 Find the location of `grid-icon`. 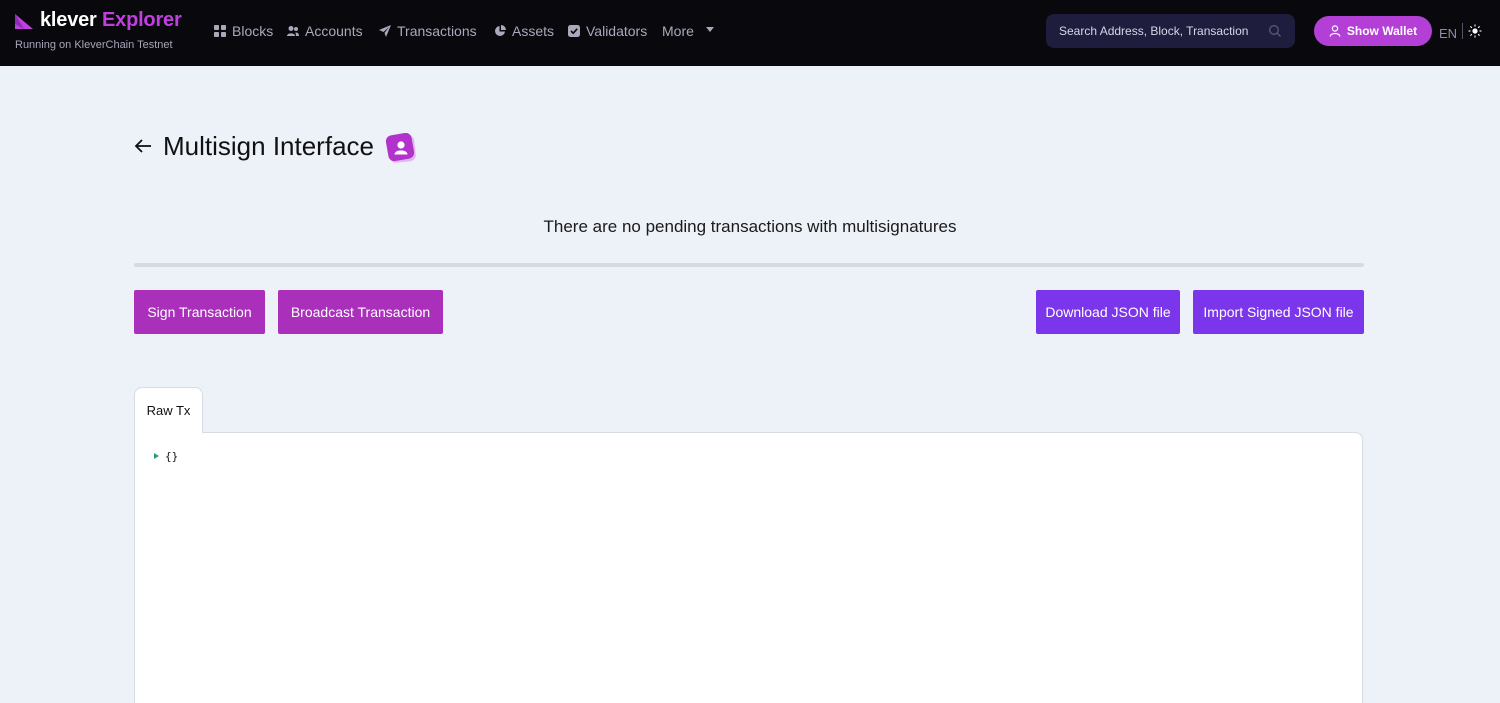

grid-icon is located at coordinates (220, 31).